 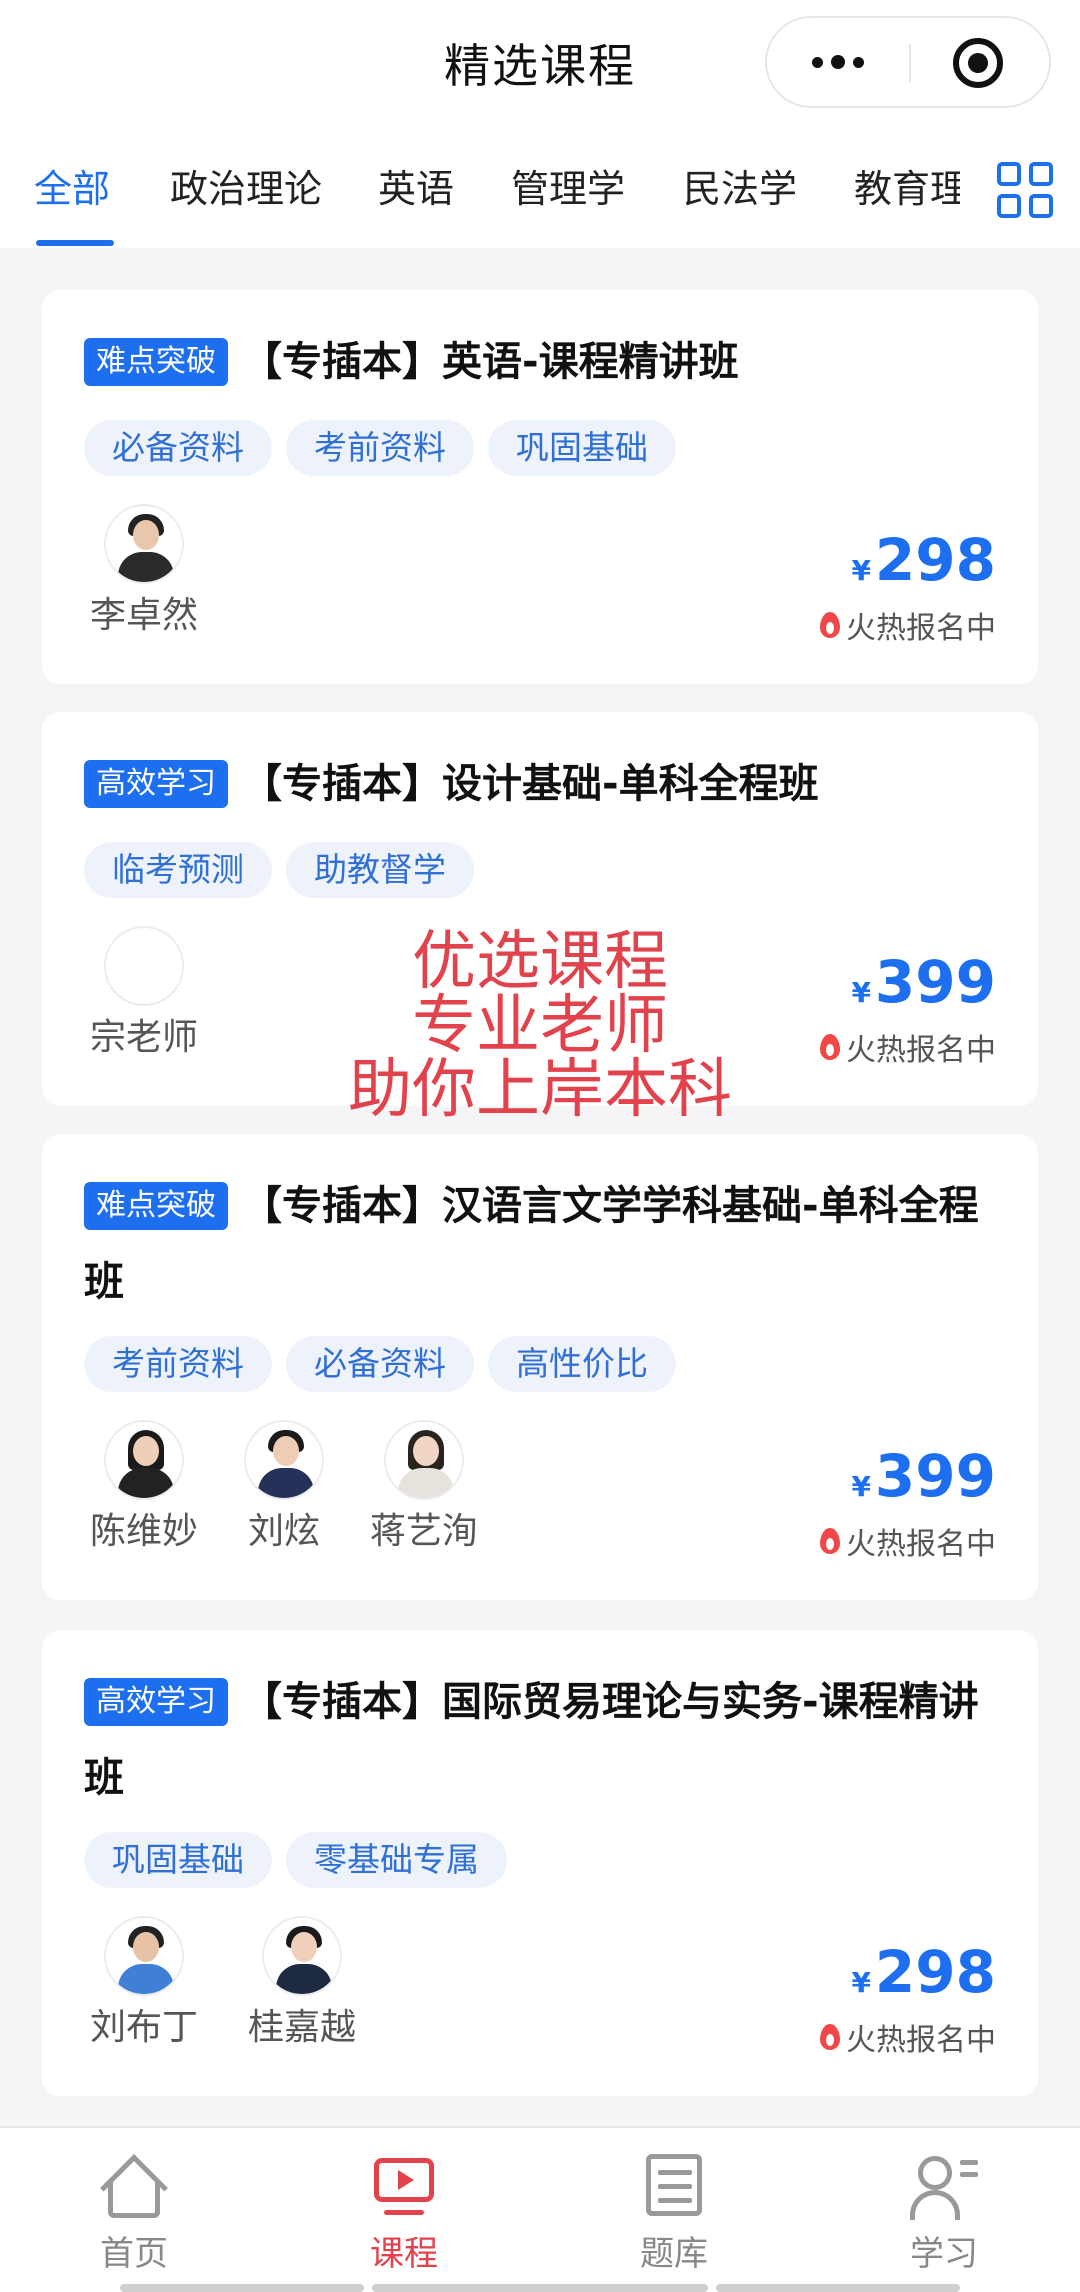 What do you see at coordinates (143, 615) in the screenshot?
I see `teacher-name: 李卓然` at bounding box center [143, 615].